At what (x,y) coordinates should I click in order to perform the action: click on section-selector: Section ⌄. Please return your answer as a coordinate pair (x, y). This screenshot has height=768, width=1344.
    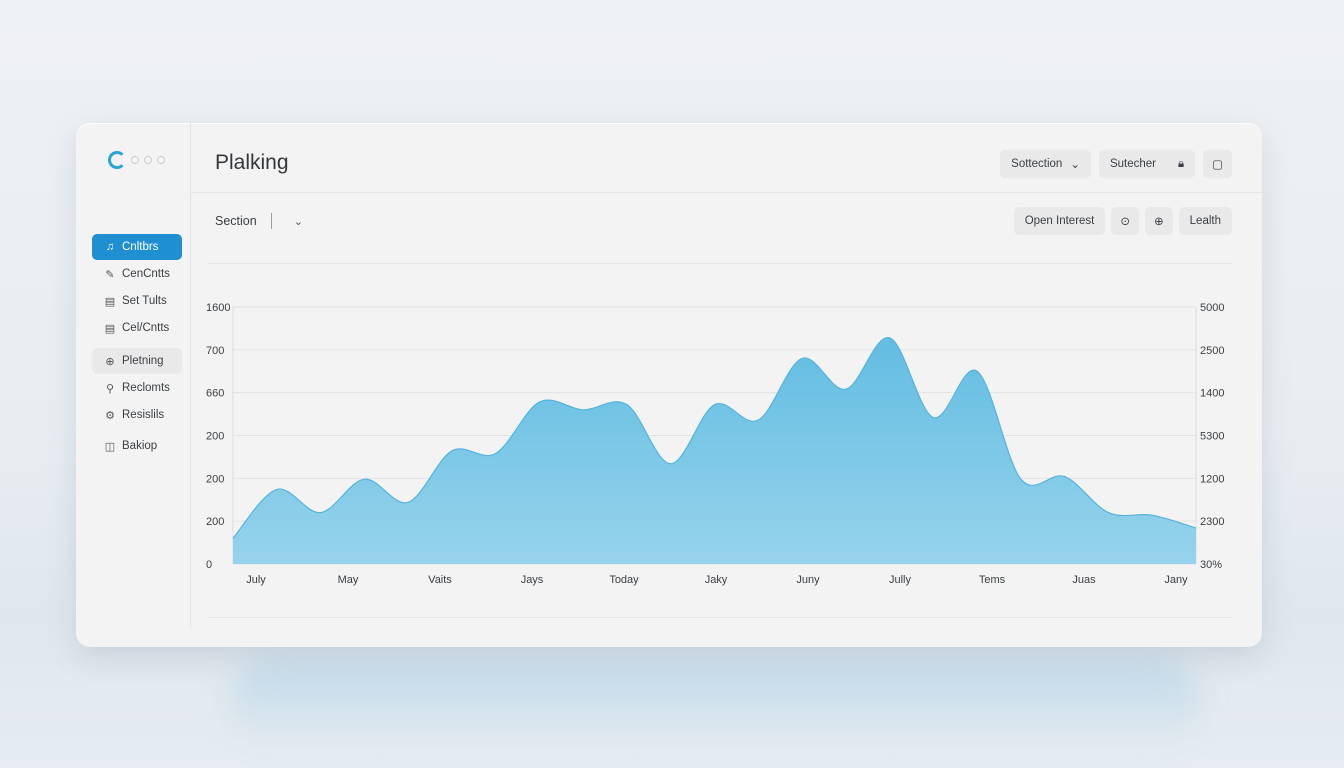
    Looking at the image, I should click on (259, 221).